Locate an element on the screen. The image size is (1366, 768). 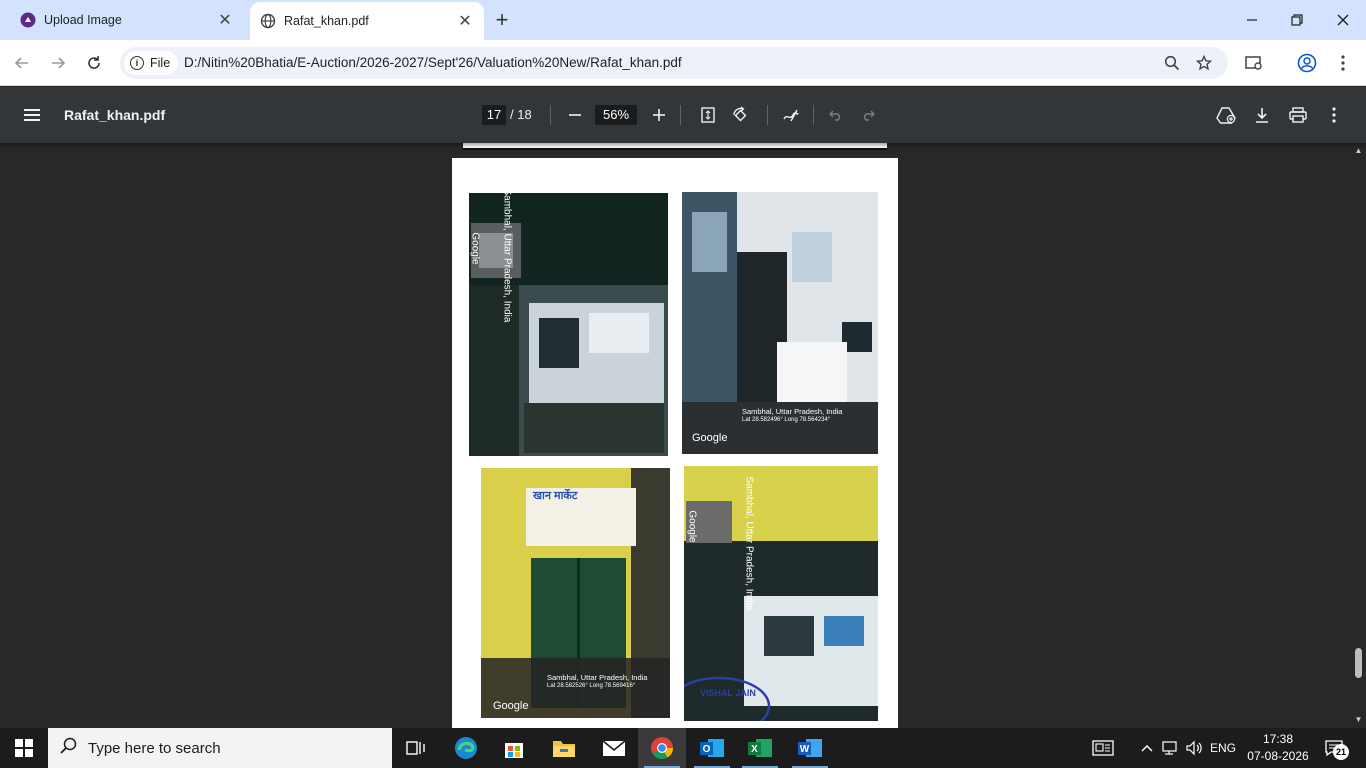
taskbar-search-box: Type here to search is located at coordinates (220, 748).